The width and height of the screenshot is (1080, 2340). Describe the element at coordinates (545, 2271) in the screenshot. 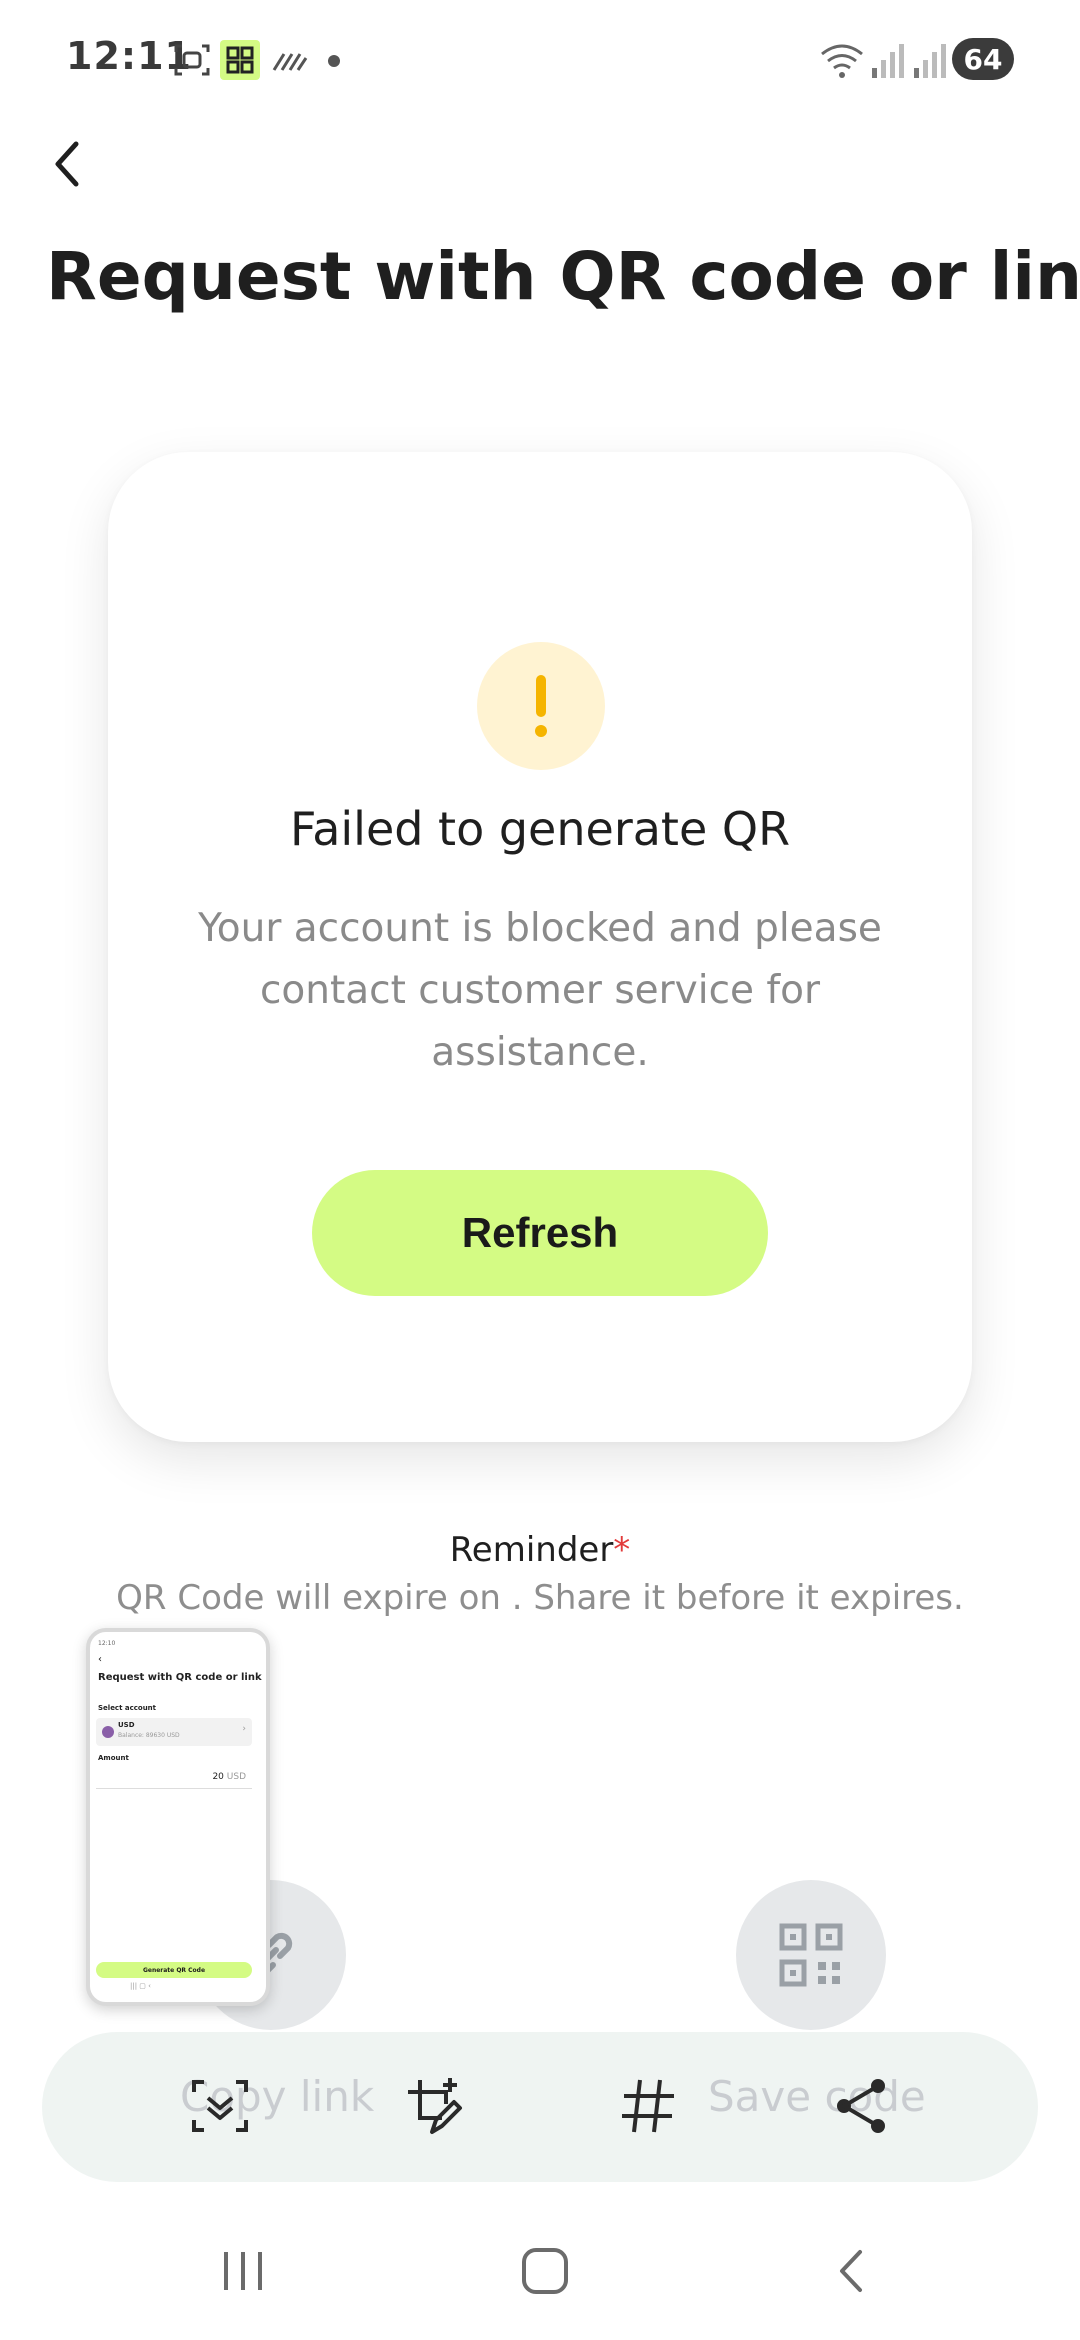

I see `home-icon` at that location.